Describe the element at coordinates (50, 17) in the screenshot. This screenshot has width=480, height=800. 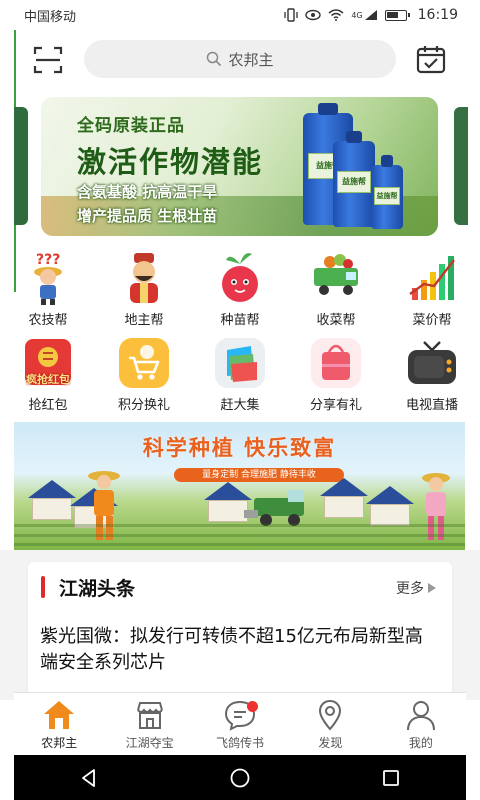
I see `carrier-label: 中国移动` at that location.